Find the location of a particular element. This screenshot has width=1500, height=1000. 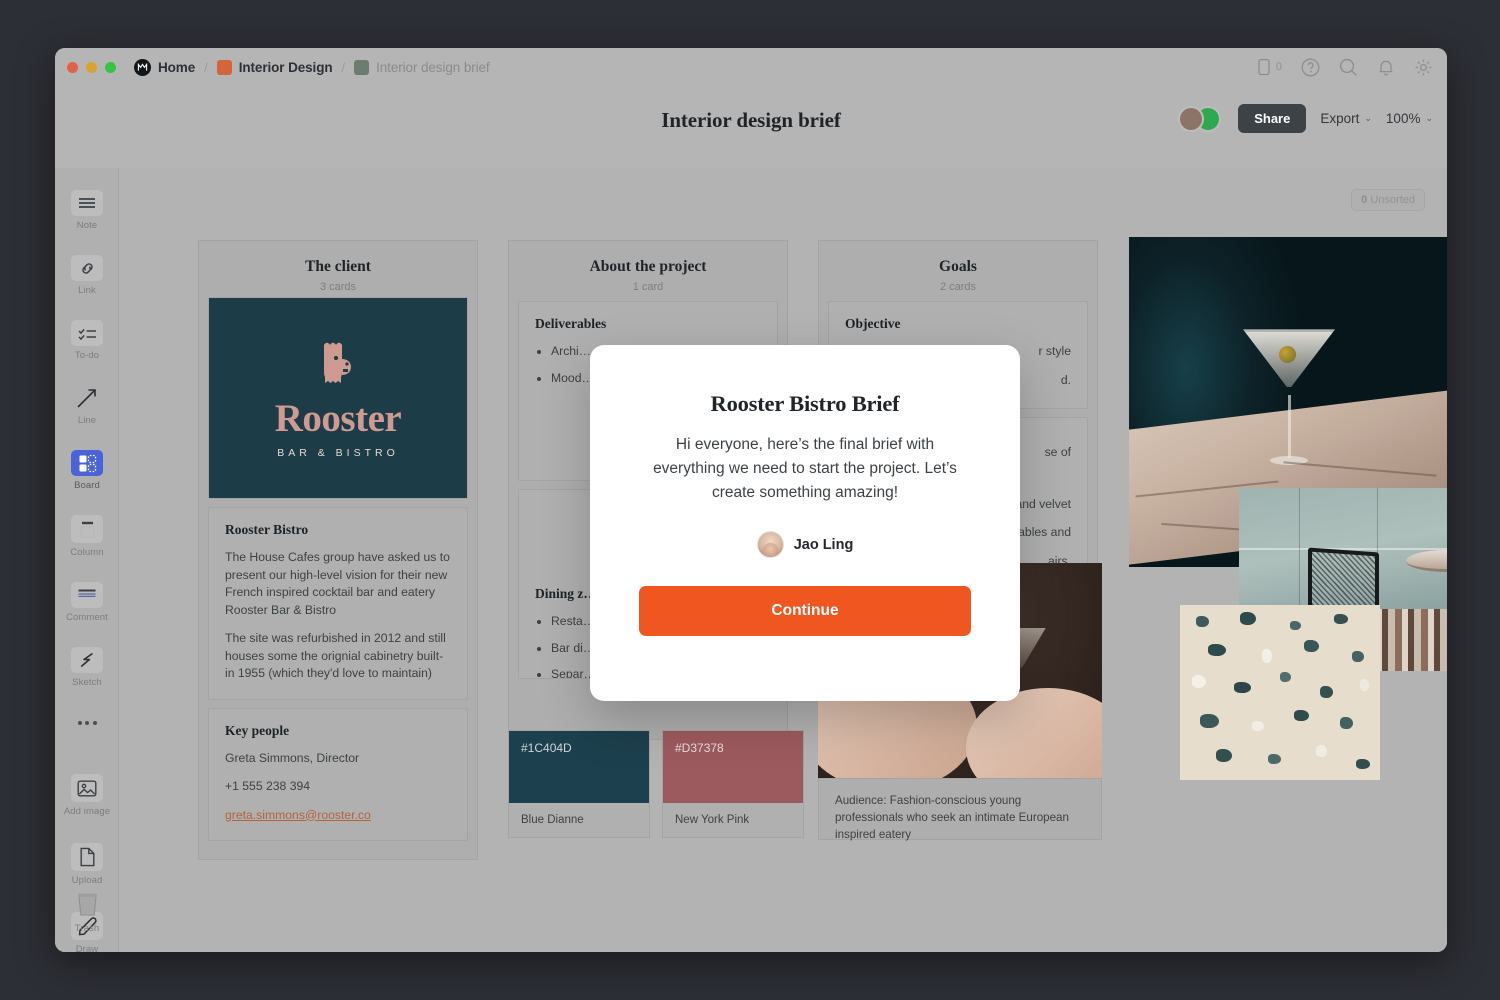

modal-title: Rooster Bistro Brief is located at coordinates (805, 403).